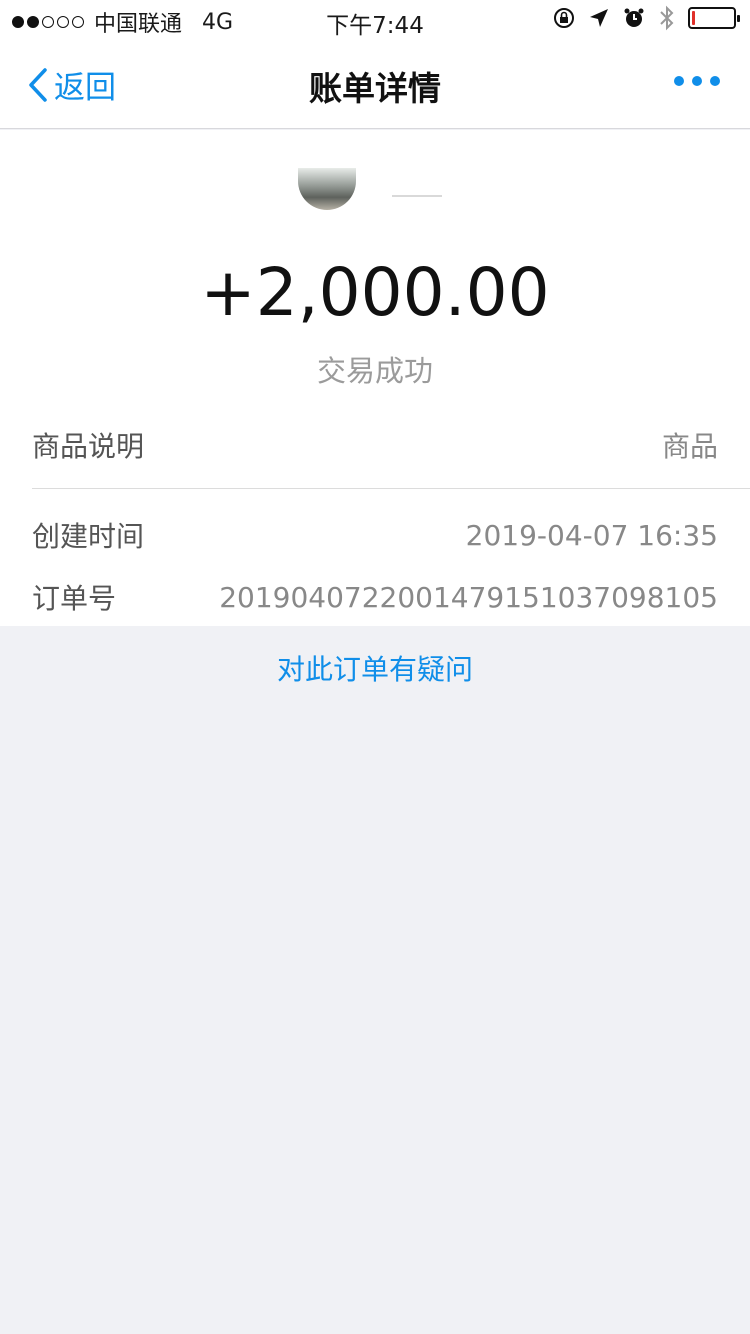 This screenshot has height=1334, width=750. Describe the element at coordinates (375, 668) in the screenshot. I see `order-question-link: 对此订单有疑问` at that location.